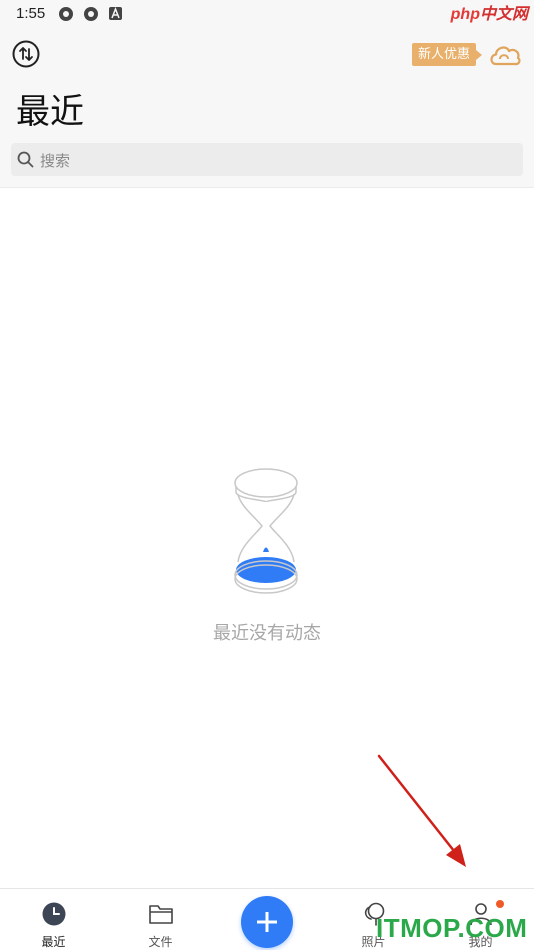 The height and width of the screenshot is (950, 534). Describe the element at coordinates (266, 531) in the screenshot. I see `hourglass-icon` at that location.